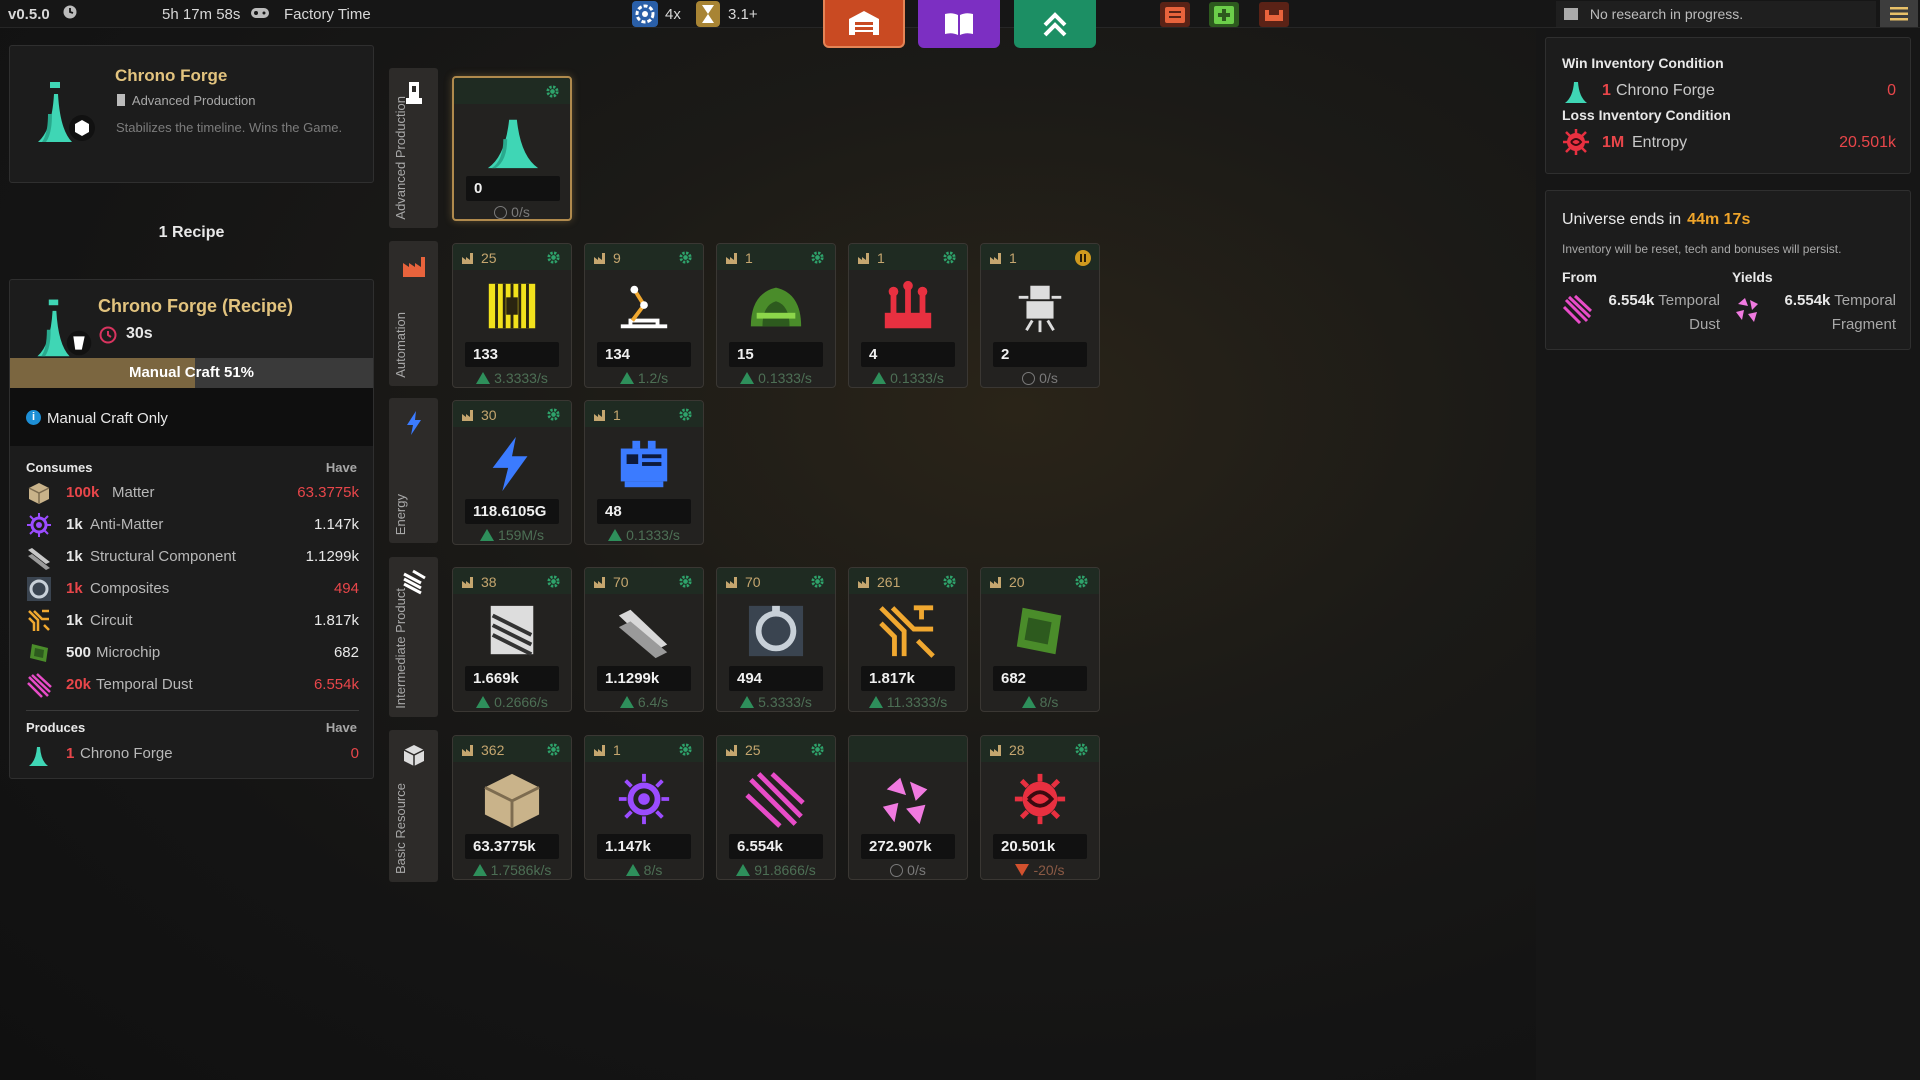 Image resolution: width=1920 pixels, height=1080 pixels. Describe the element at coordinates (1040, 639) in the screenshot. I see `tile-microchip: 20 682 8/s` at that location.